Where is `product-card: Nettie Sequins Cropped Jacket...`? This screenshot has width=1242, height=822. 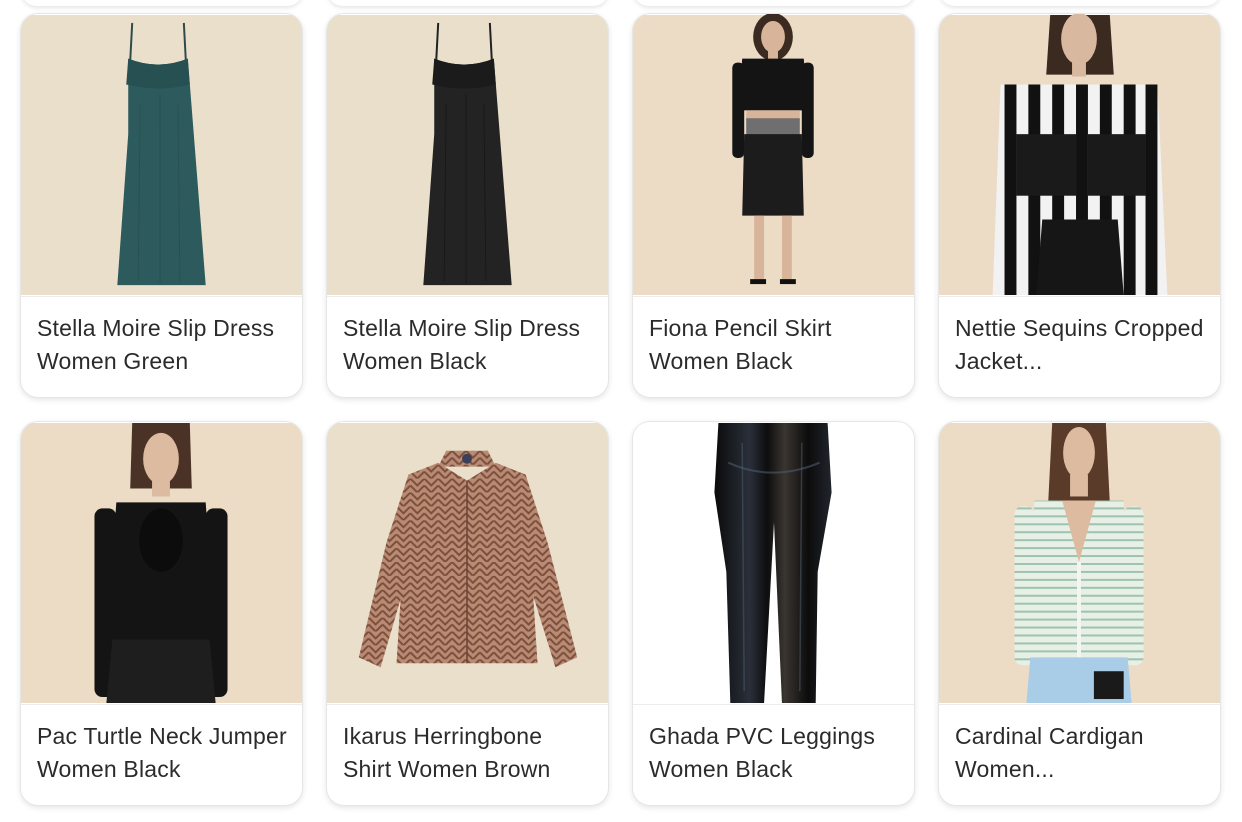
product-card: Nettie Sequins Cropped Jacket... is located at coordinates (1079, 205).